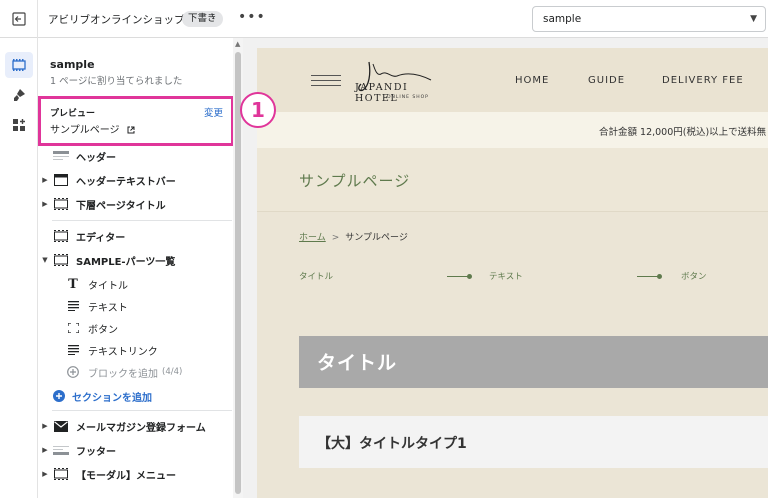  Describe the element at coordinates (149, 284) in the screenshot. I see `block-title: T タイトル` at that location.